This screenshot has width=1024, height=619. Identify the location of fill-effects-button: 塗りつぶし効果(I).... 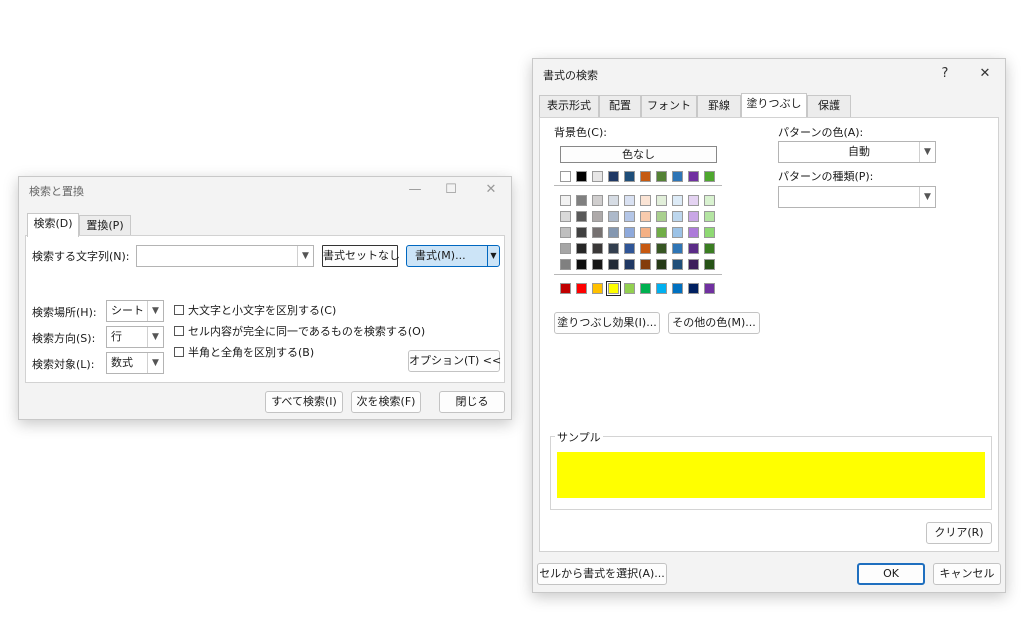
(607, 323).